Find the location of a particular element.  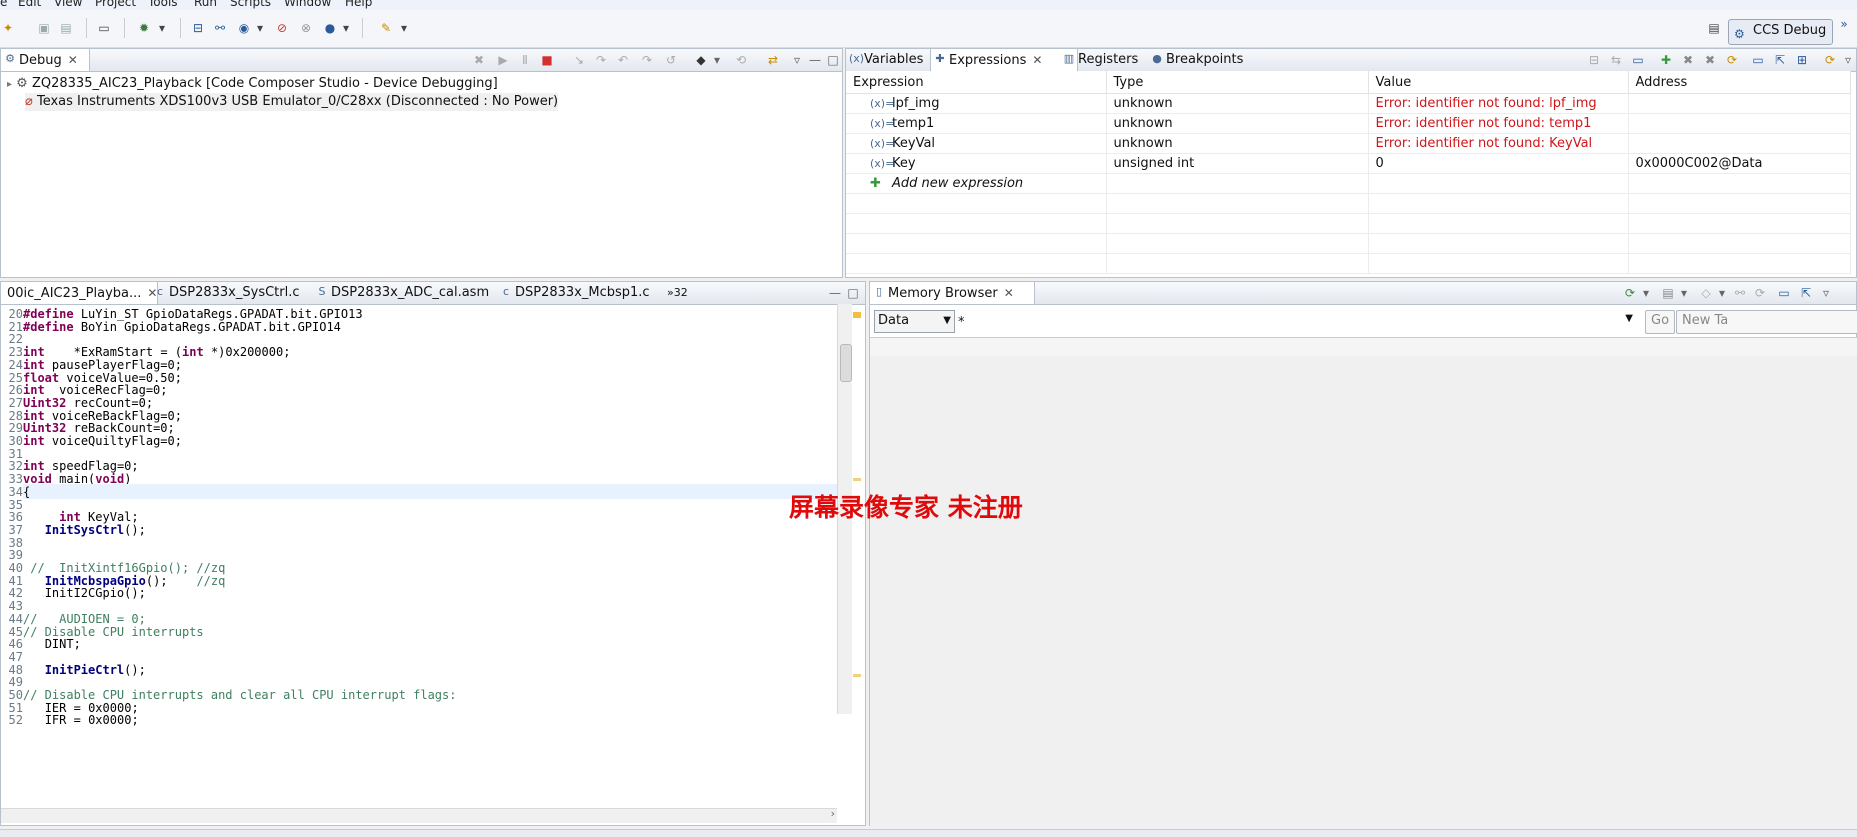

external-tools-icon: ✎ is located at coordinates (386, 28).